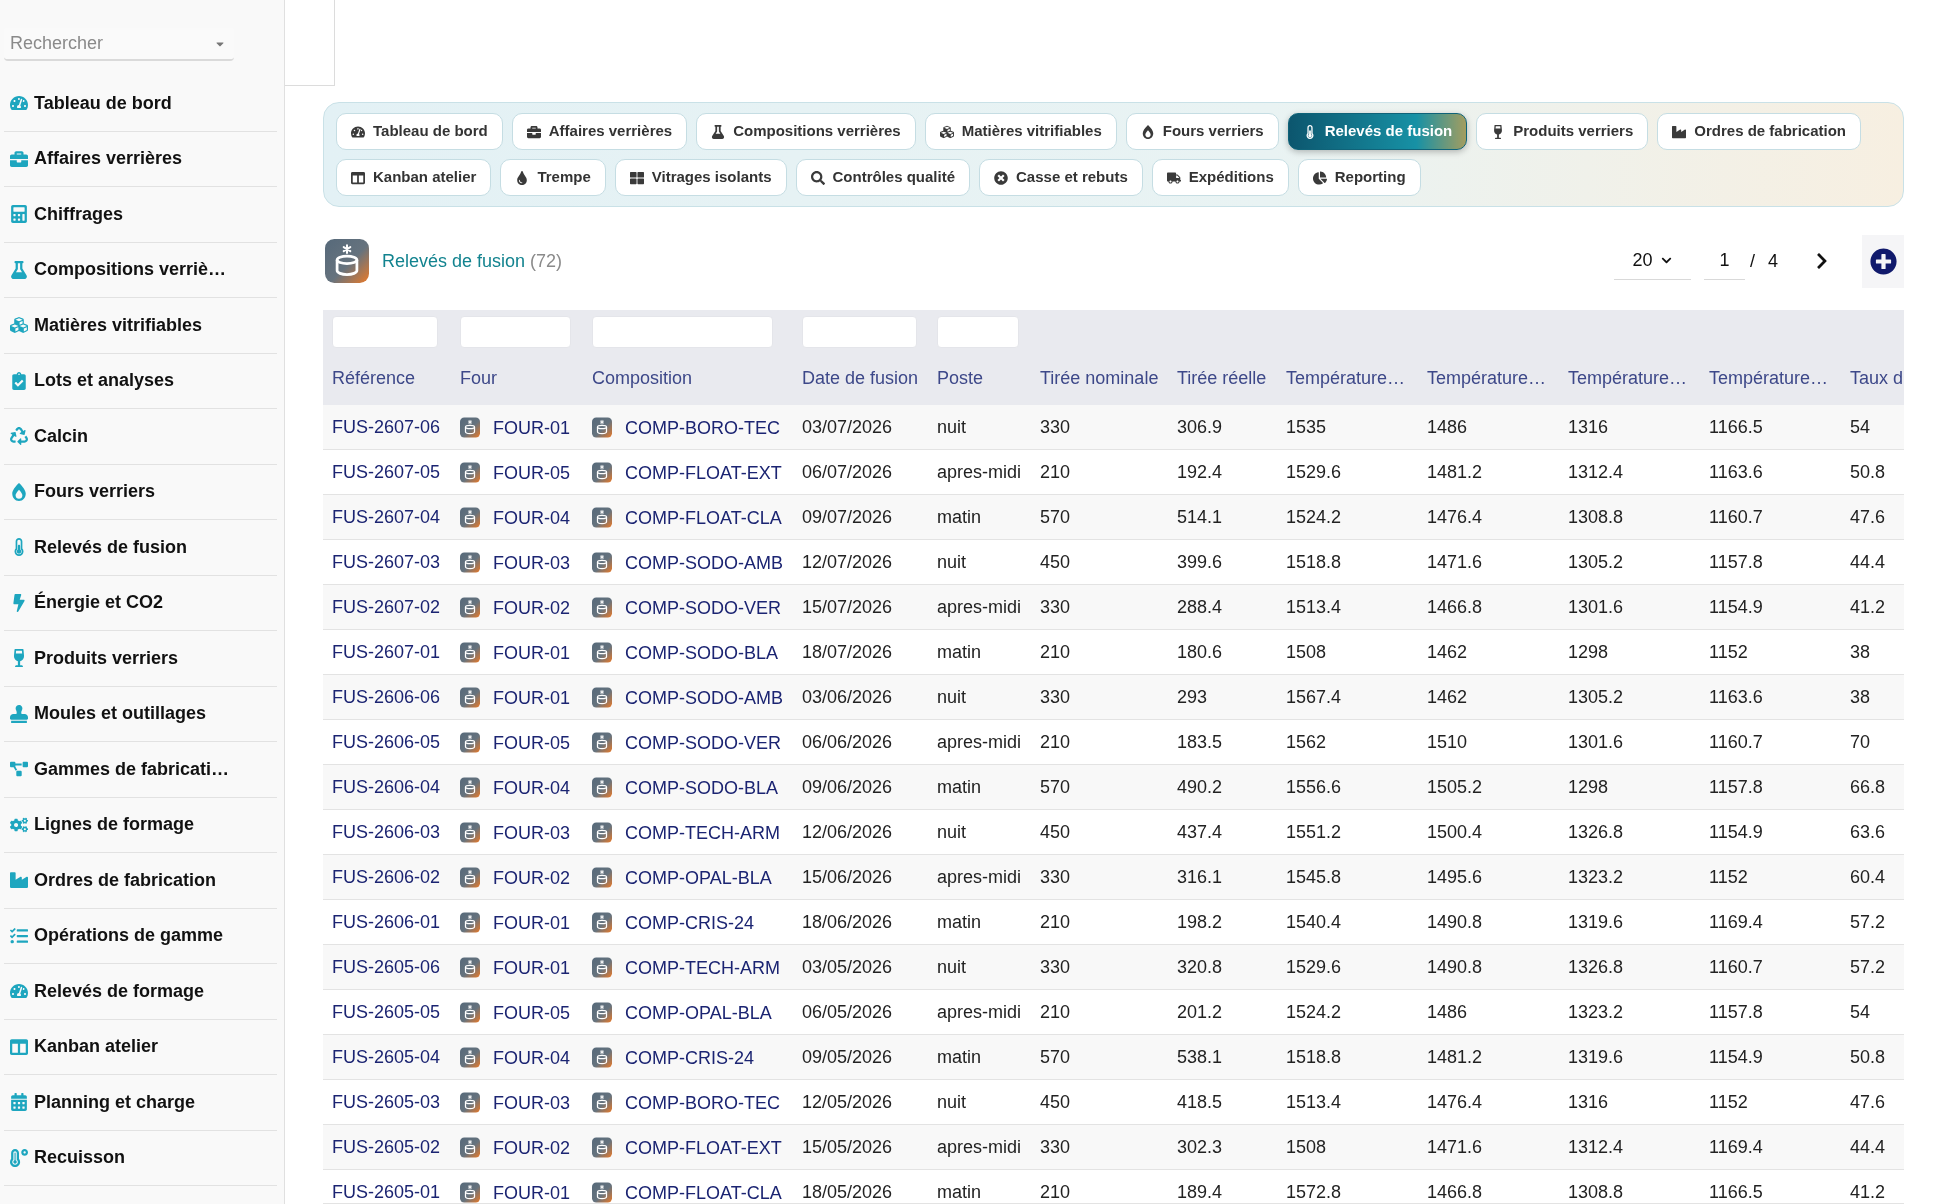 This screenshot has width=1946, height=1204. I want to click on sidebar-item: Fours verriers, so click(140, 492).